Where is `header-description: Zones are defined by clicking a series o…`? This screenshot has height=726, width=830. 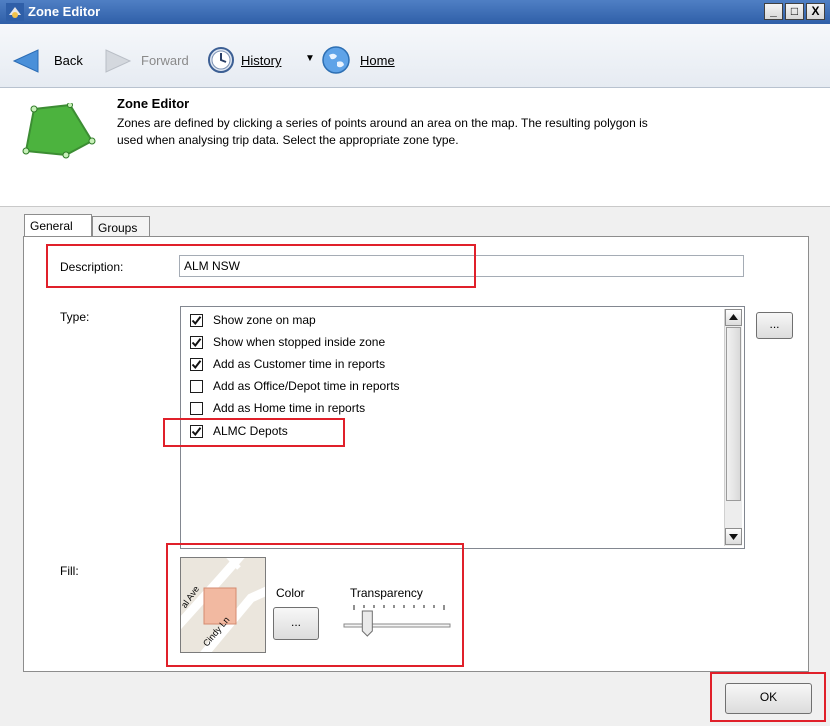
header-description: Zones are defined by clicking a series o… is located at coordinates (382, 131).